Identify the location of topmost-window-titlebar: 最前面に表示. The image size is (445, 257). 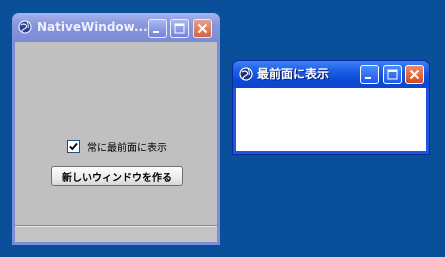
(331, 74).